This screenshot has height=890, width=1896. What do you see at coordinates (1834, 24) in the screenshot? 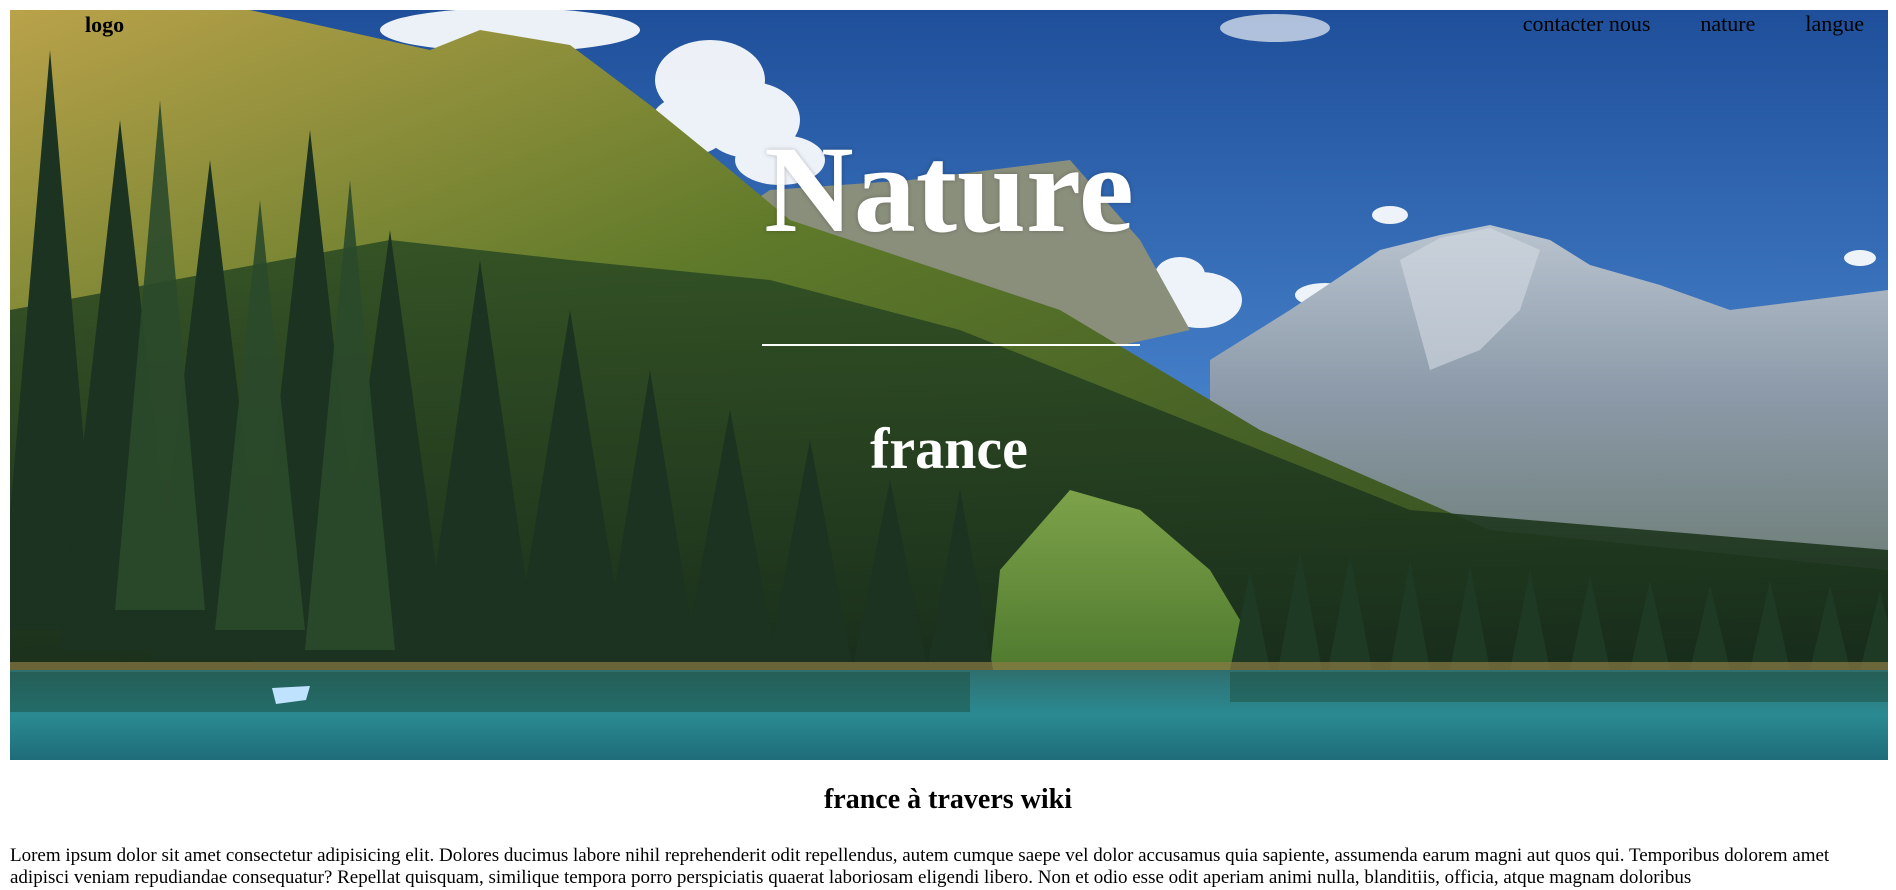
I see `nav-link-language: langue` at bounding box center [1834, 24].